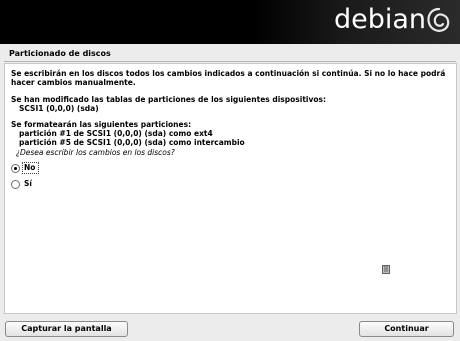 This screenshot has height=341, width=460. I want to click on continue-button: Continuar, so click(406, 329).